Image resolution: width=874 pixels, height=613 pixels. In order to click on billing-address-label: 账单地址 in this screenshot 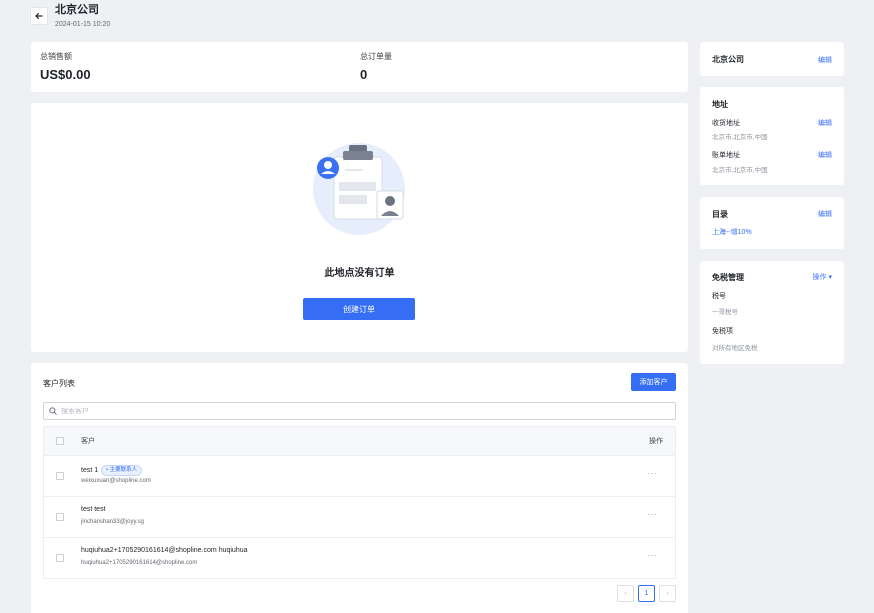, I will do `click(726, 155)`.